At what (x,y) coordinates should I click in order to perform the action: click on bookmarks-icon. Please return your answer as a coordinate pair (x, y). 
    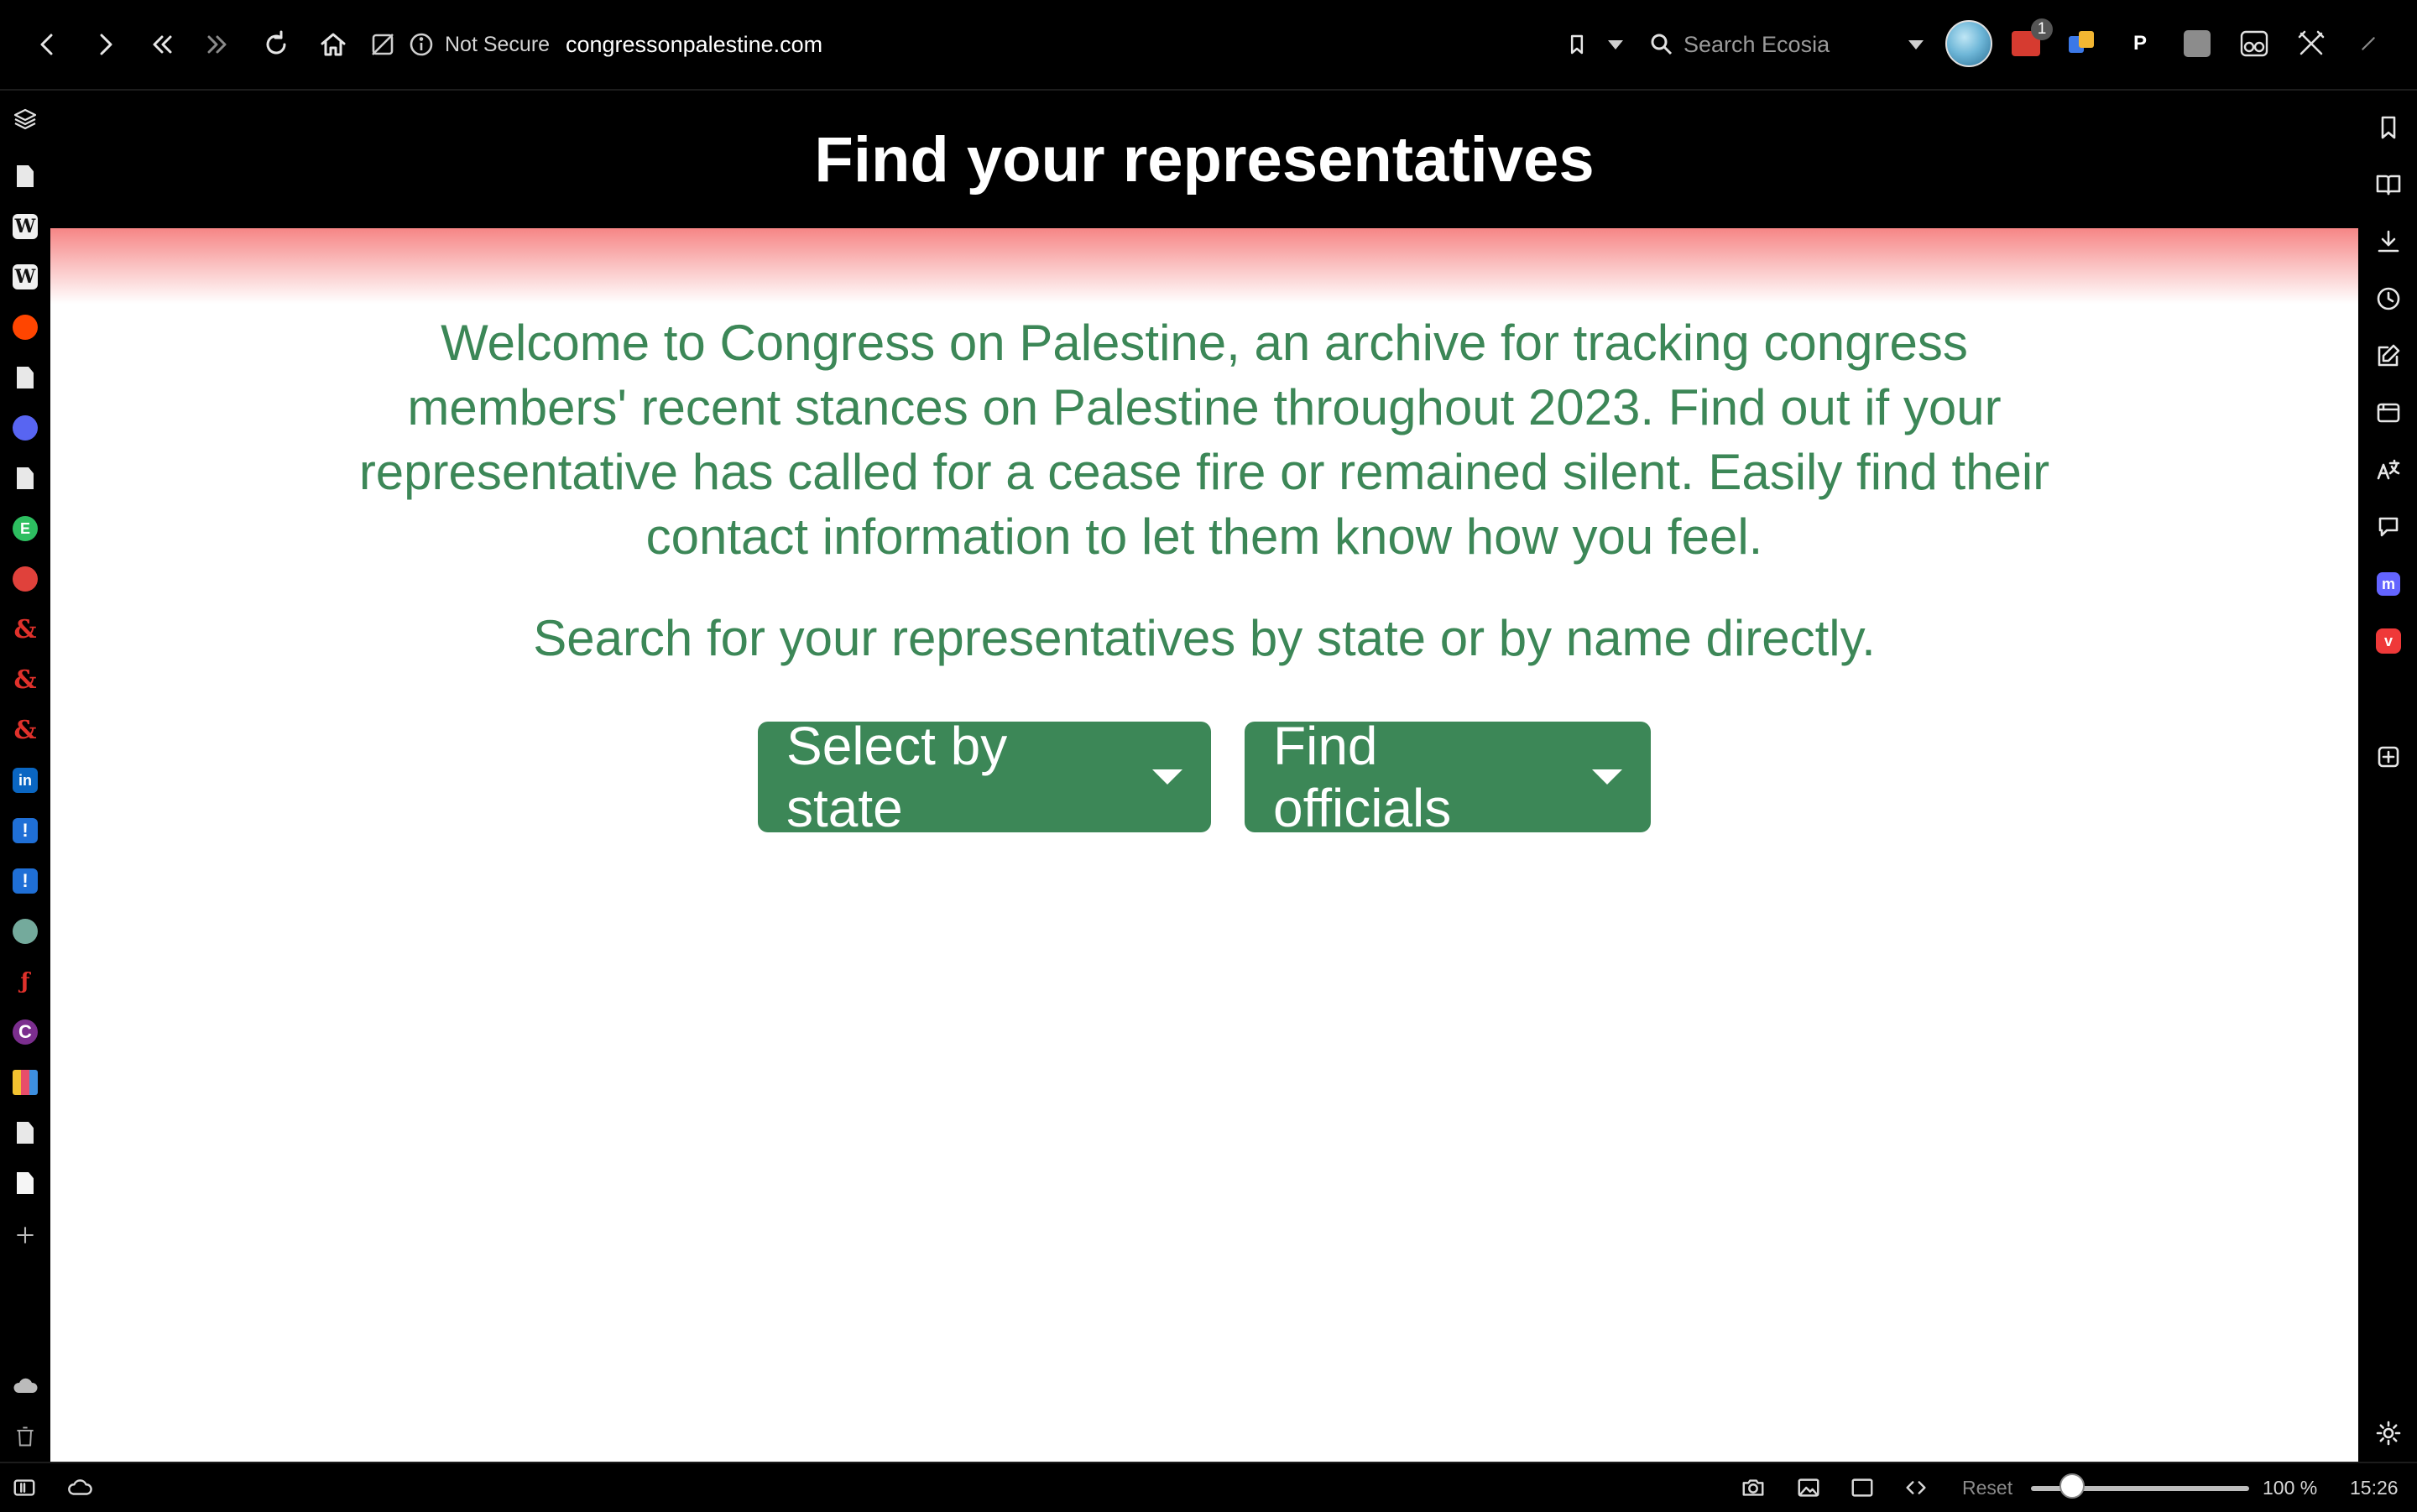
    Looking at the image, I should click on (2388, 128).